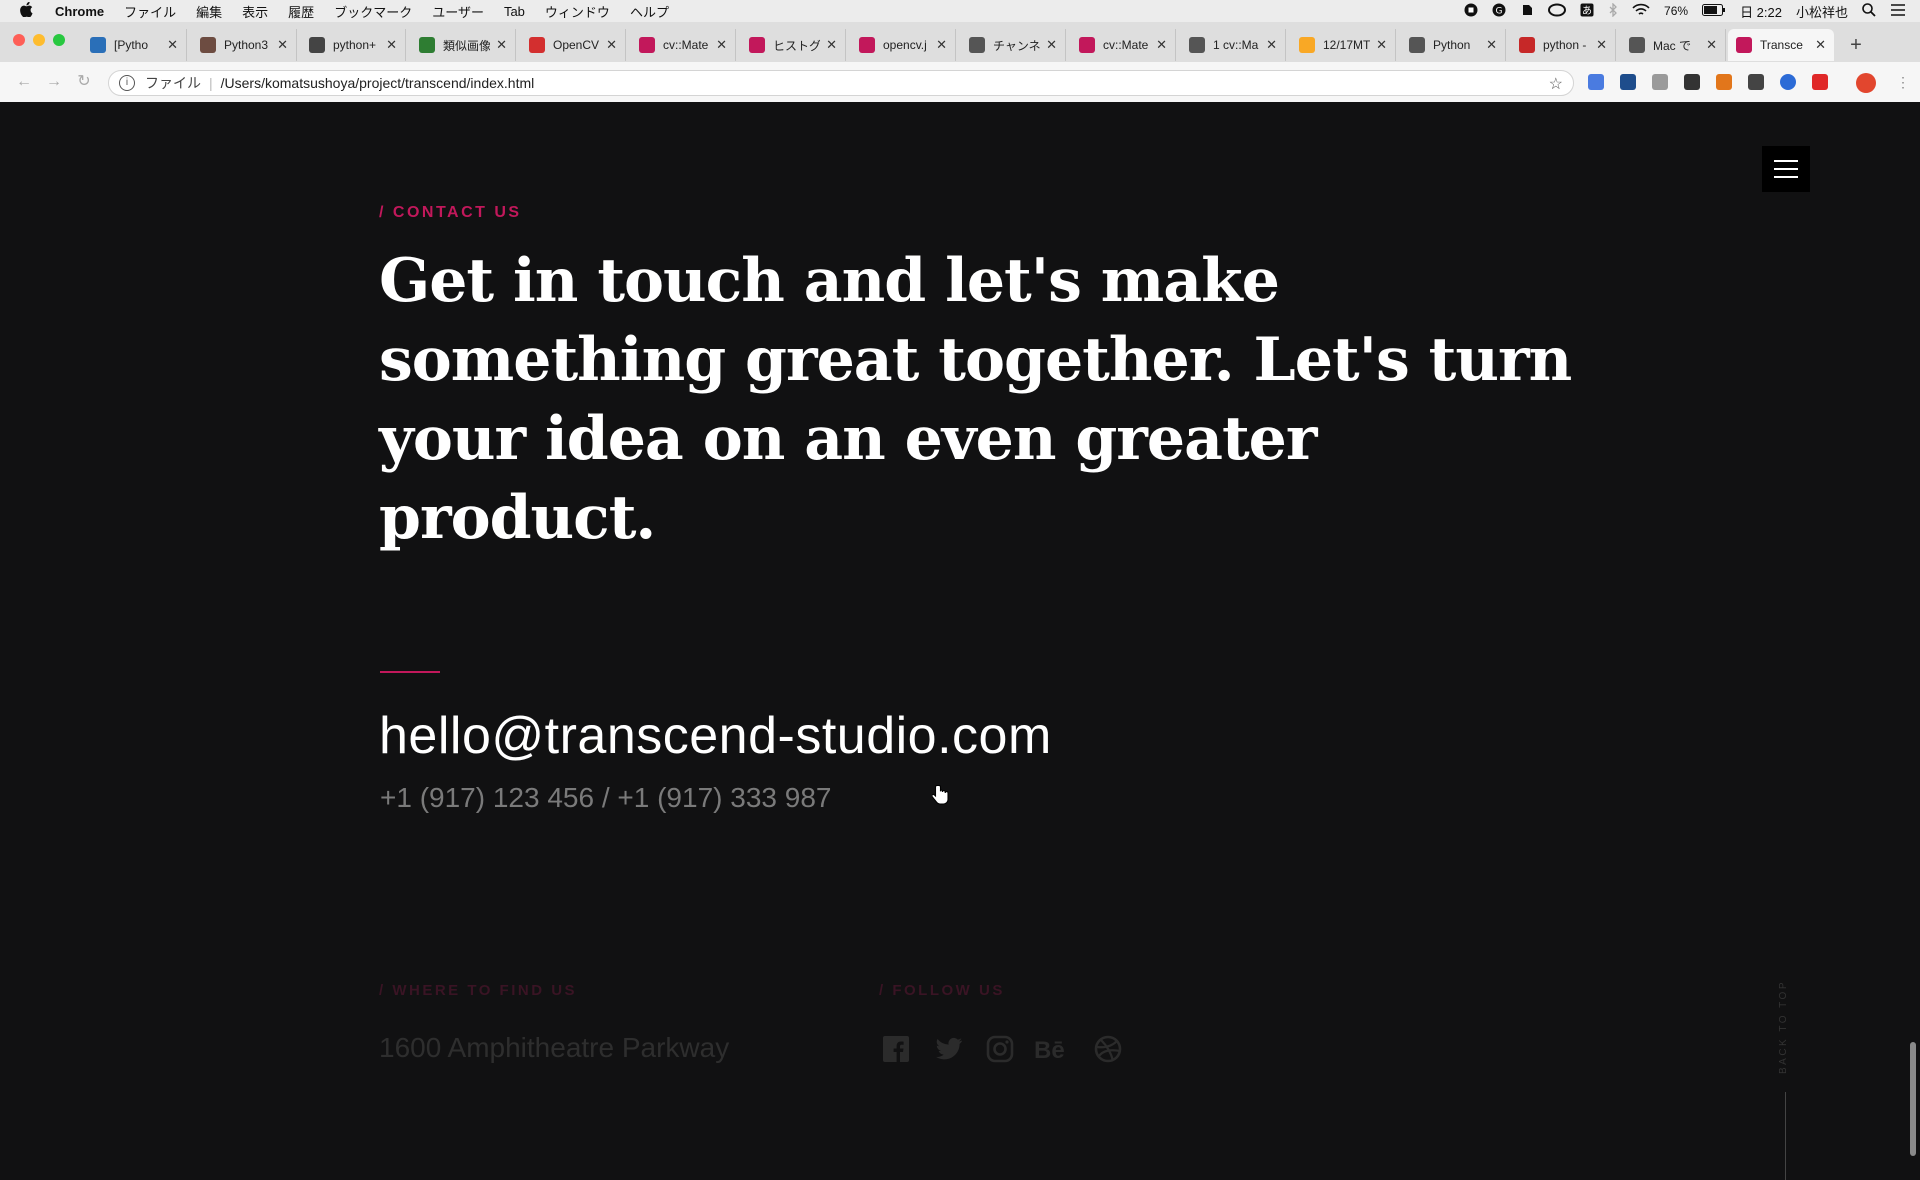 This screenshot has width=1920, height=1180. What do you see at coordinates (79, 11) in the screenshot?
I see `menu-app-name: Chrome` at bounding box center [79, 11].